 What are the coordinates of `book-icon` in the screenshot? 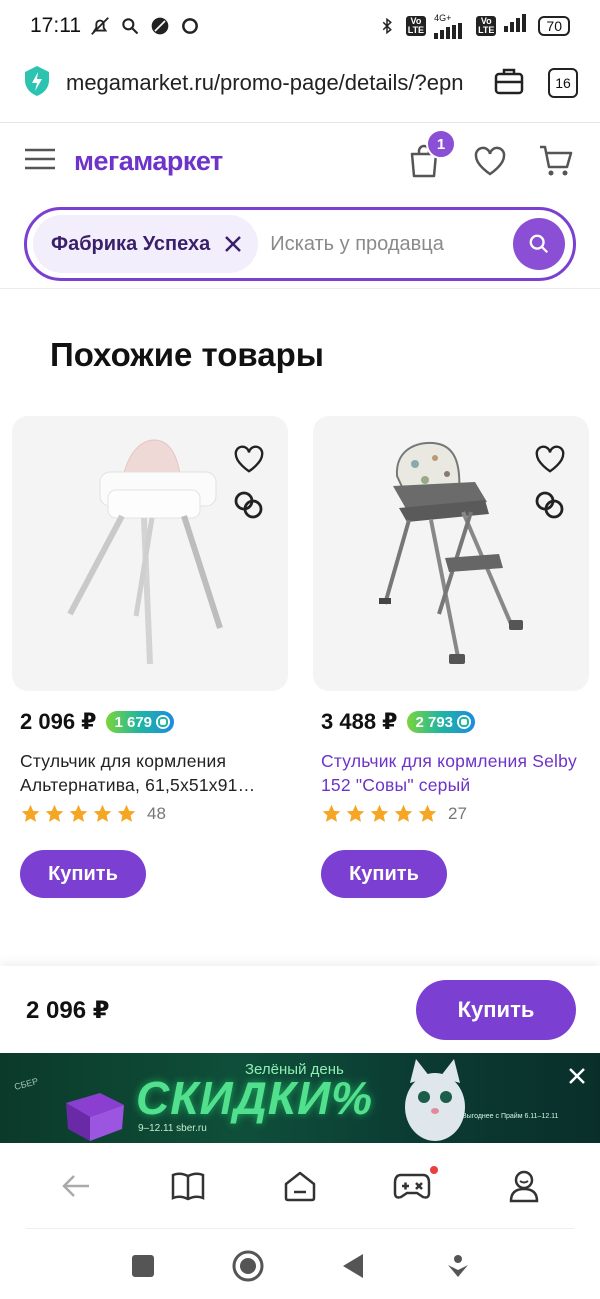 It's located at (188, 1186).